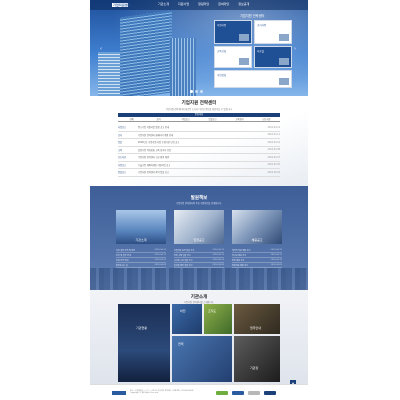 The height and width of the screenshot is (400, 400). What do you see at coordinates (101, 49) in the screenshot?
I see `prev-arrow-icon: ‹` at bounding box center [101, 49].